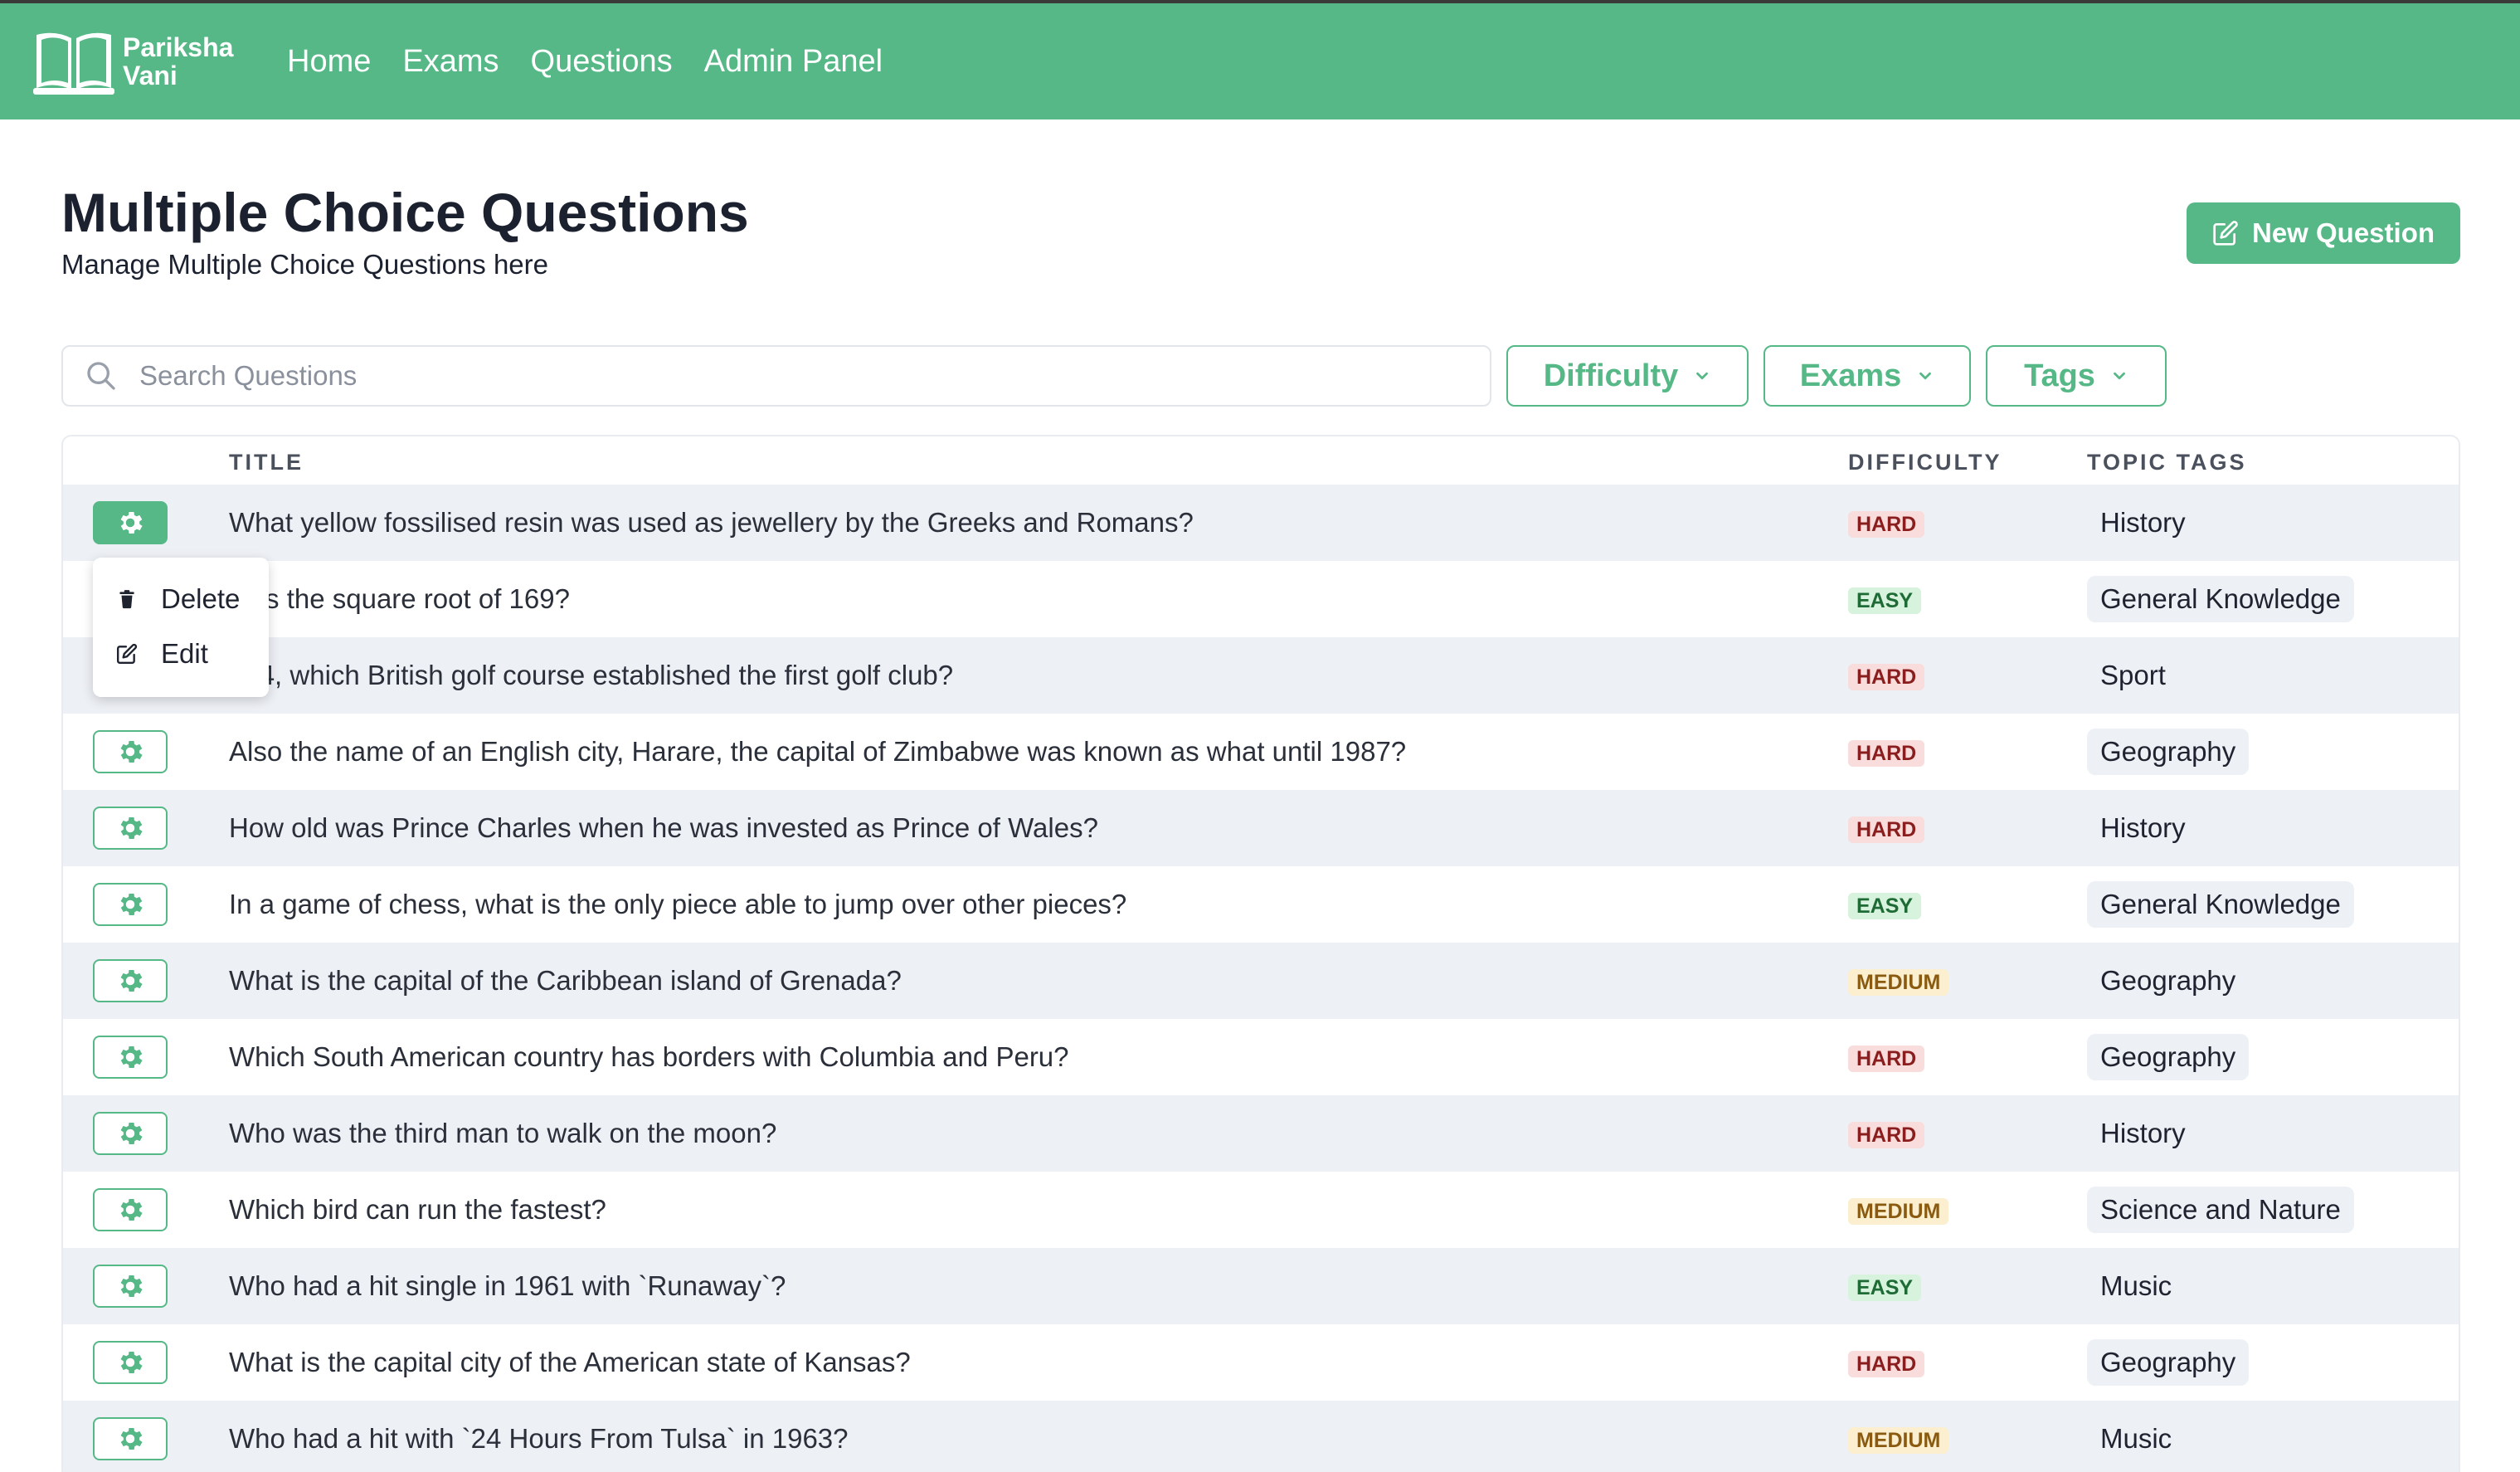 This screenshot has height=1472, width=2520. What do you see at coordinates (201, 599) in the screenshot?
I see `menu-delete-label: Delete` at bounding box center [201, 599].